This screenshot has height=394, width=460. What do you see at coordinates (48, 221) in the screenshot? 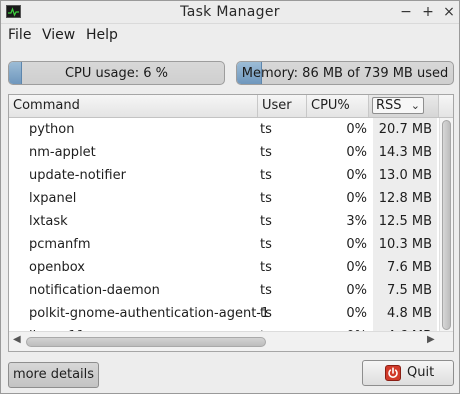
I see `process-command: lxtask` at bounding box center [48, 221].